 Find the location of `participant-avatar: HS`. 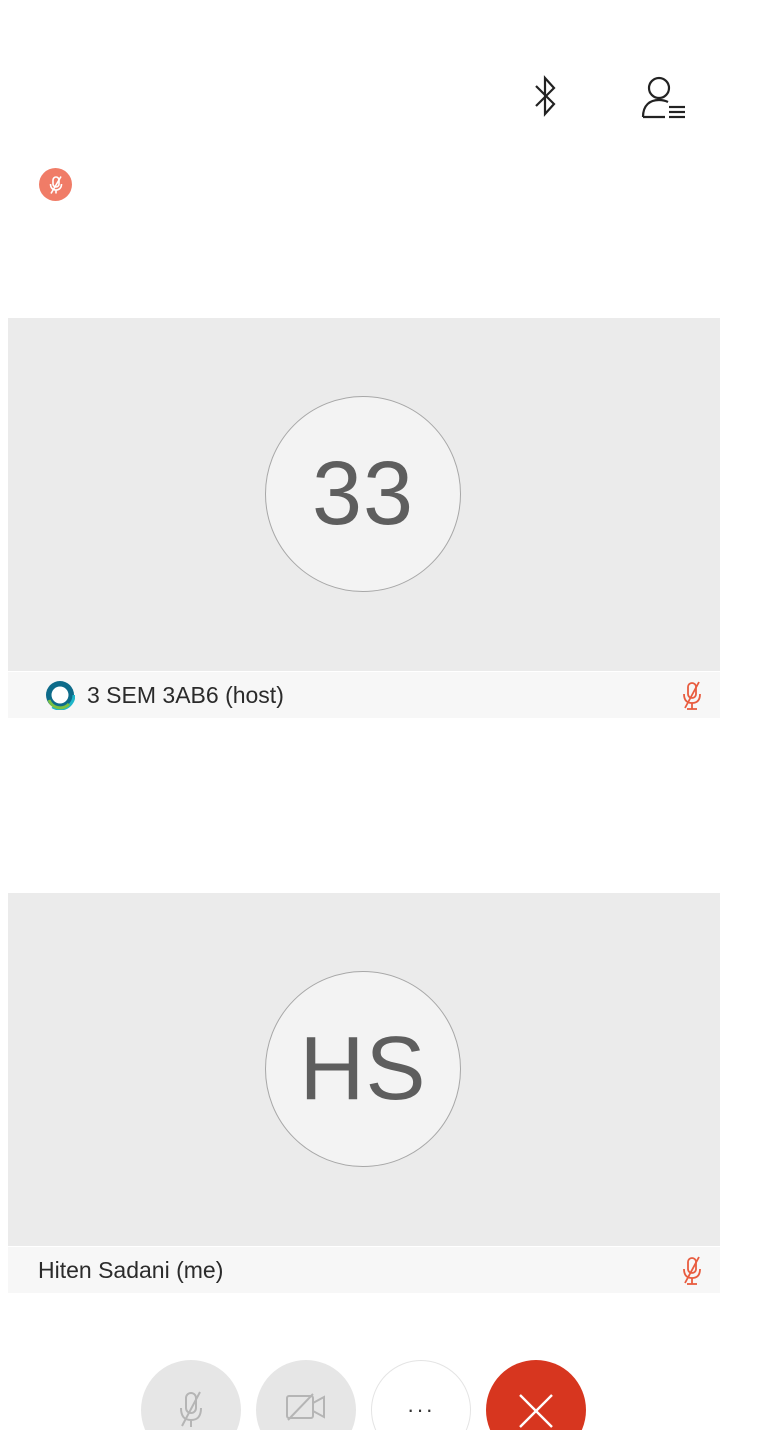

participant-avatar: HS is located at coordinates (363, 1069).